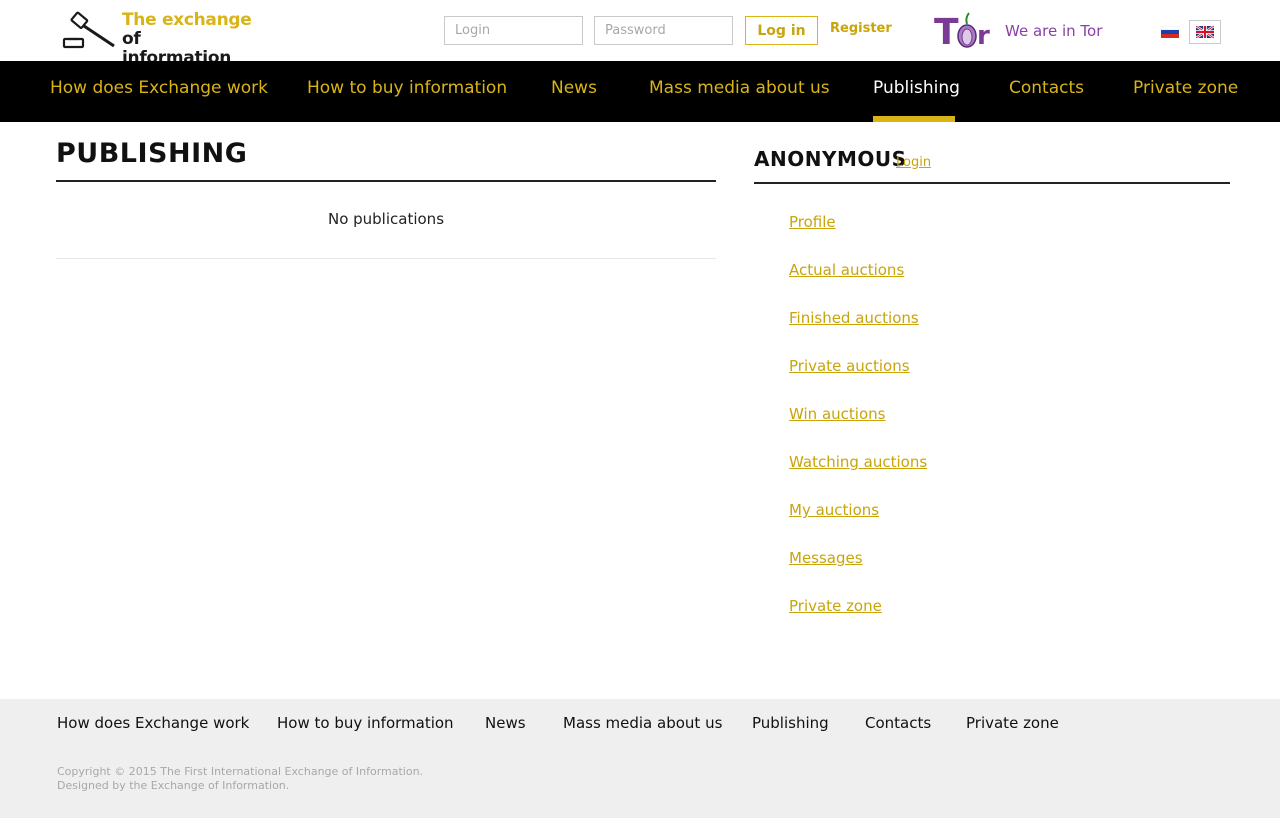 Image resolution: width=1280 pixels, height=818 pixels. What do you see at coordinates (898, 723) in the screenshot?
I see `footer-nav-contacts: Contacts` at bounding box center [898, 723].